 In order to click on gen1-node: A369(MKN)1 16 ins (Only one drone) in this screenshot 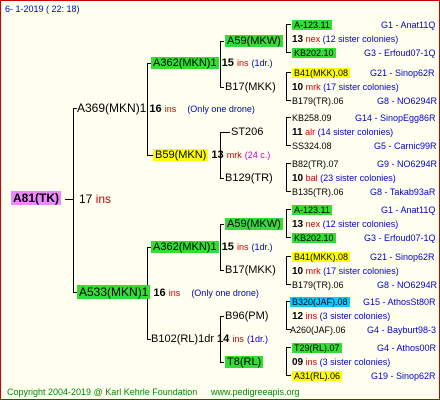, I will do `click(166, 108)`.